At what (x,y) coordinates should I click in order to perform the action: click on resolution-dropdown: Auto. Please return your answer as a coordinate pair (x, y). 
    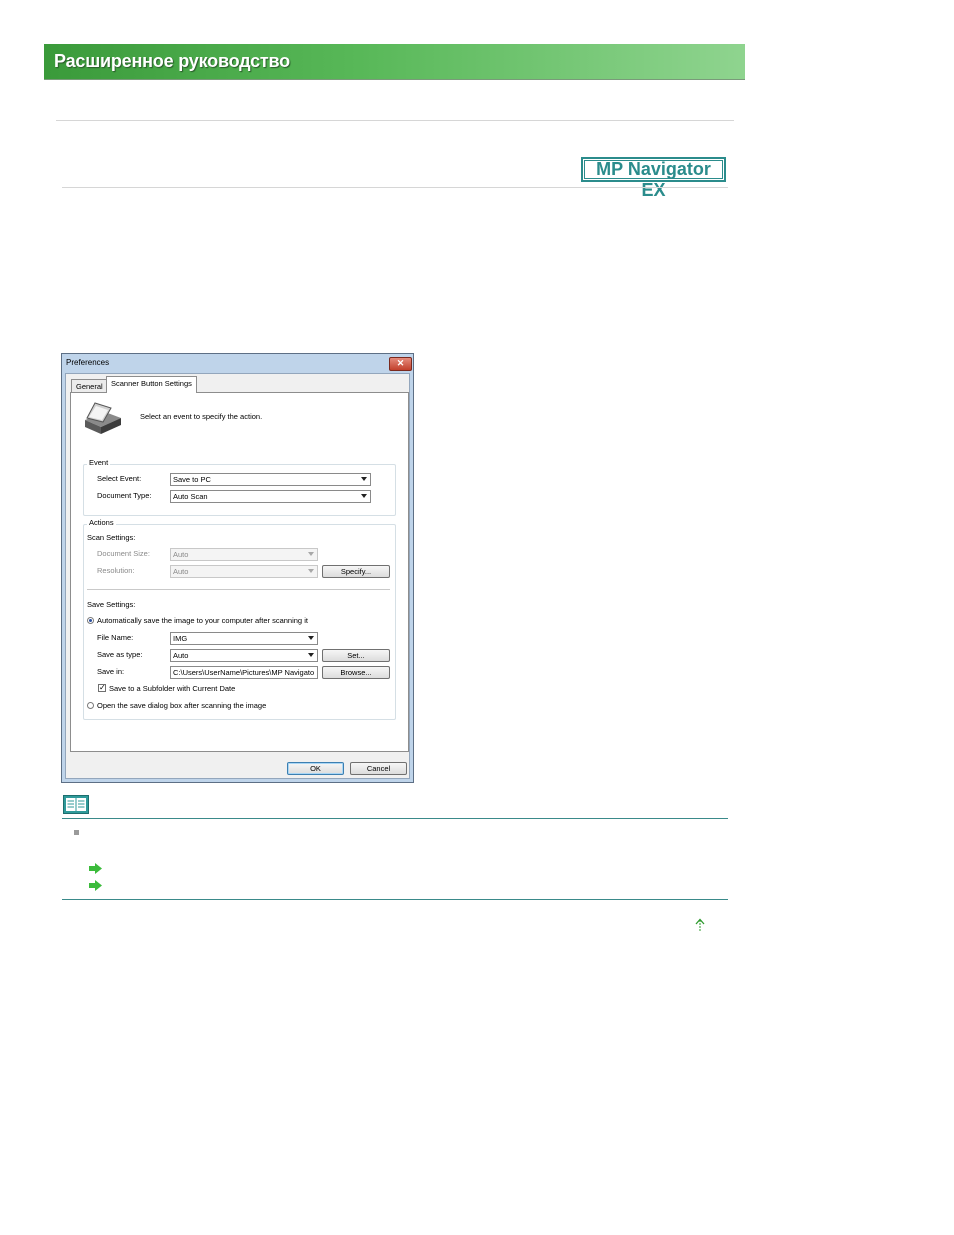
    Looking at the image, I should click on (244, 571).